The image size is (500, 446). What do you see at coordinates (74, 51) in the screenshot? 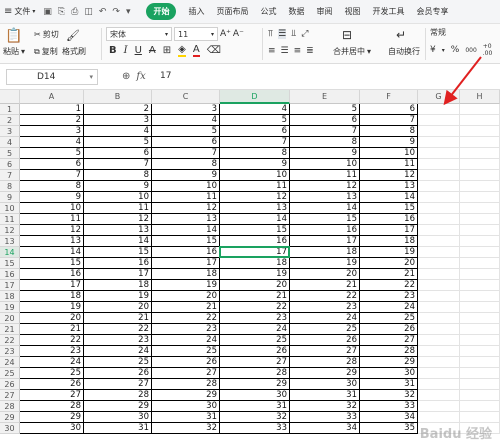
I see `format-painter-label-button: 格式刷` at bounding box center [74, 51].